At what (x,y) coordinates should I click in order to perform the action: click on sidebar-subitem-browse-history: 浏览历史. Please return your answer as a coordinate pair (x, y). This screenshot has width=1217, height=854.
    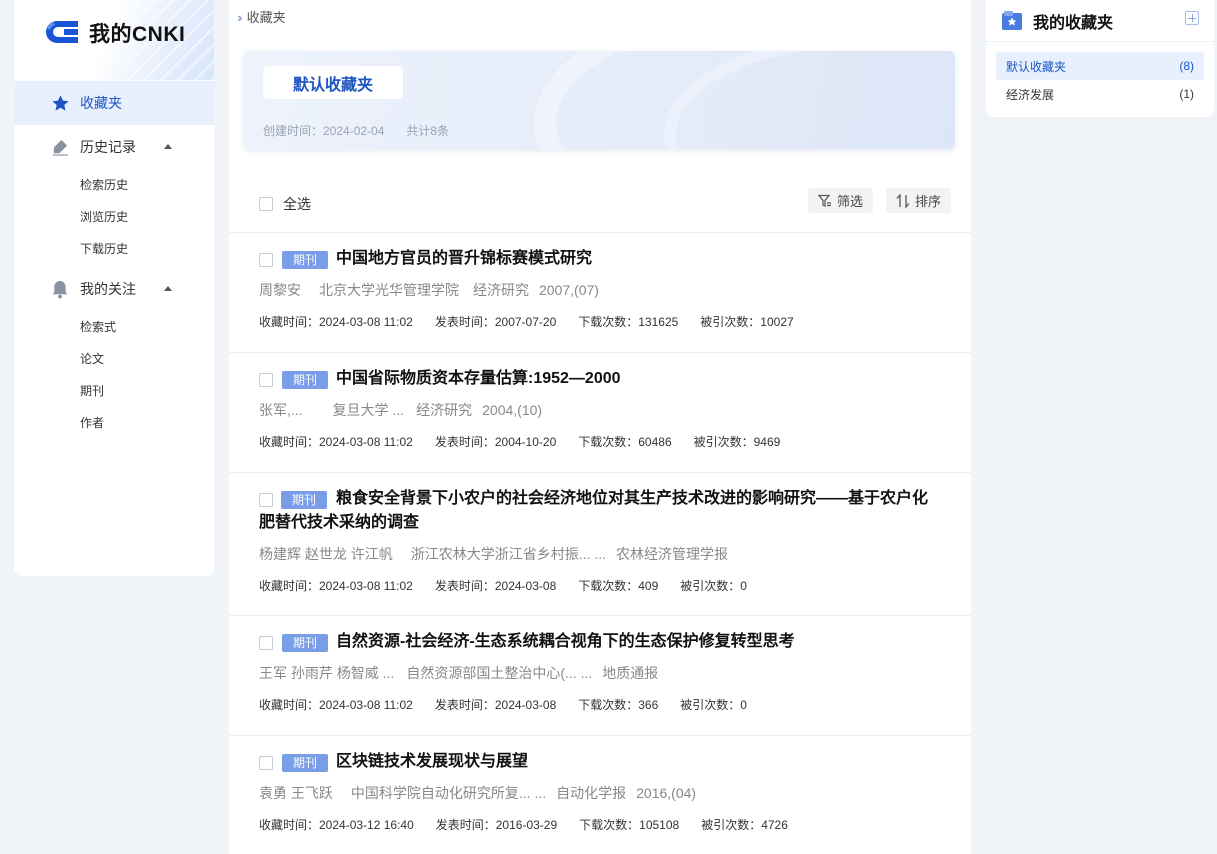
    Looking at the image, I should click on (114, 217).